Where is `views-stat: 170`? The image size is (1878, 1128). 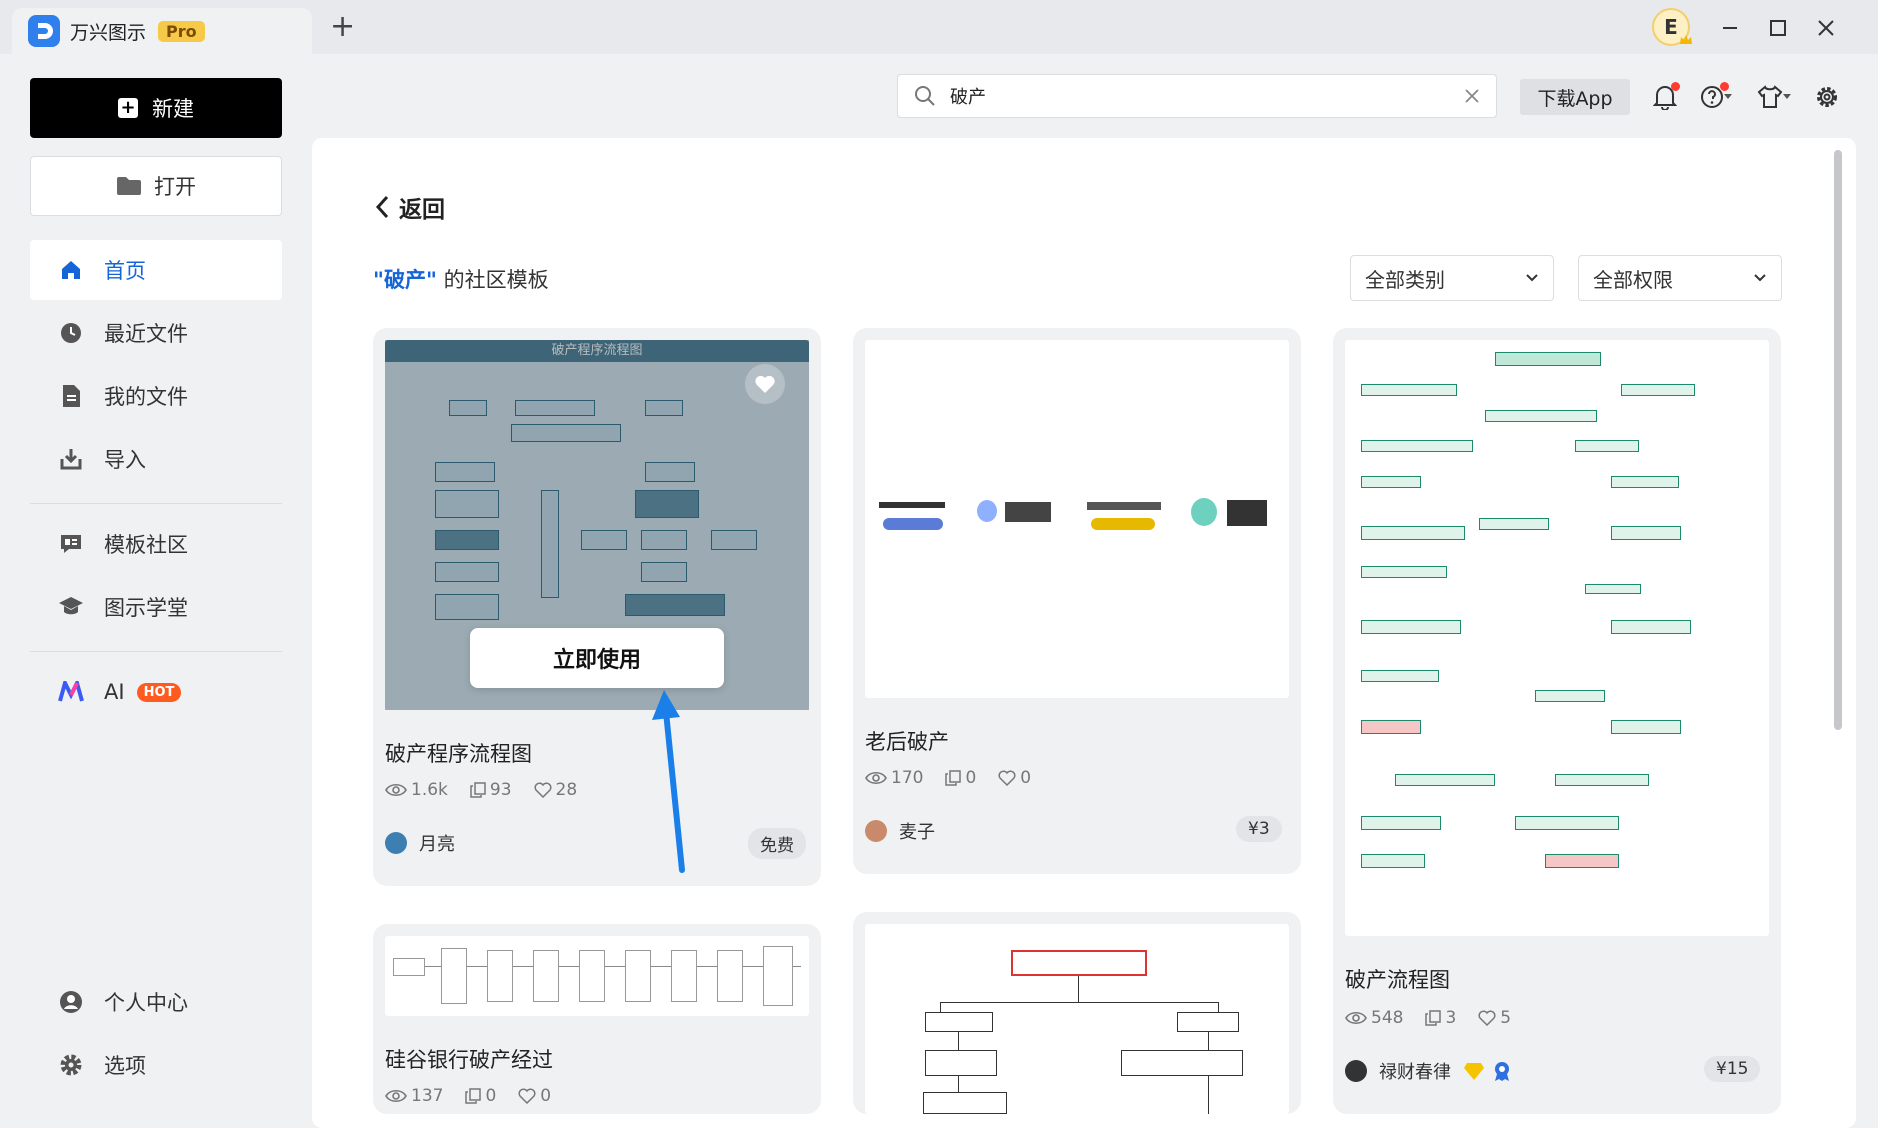
views-stat: 170 is located at coordinates (894, 778).